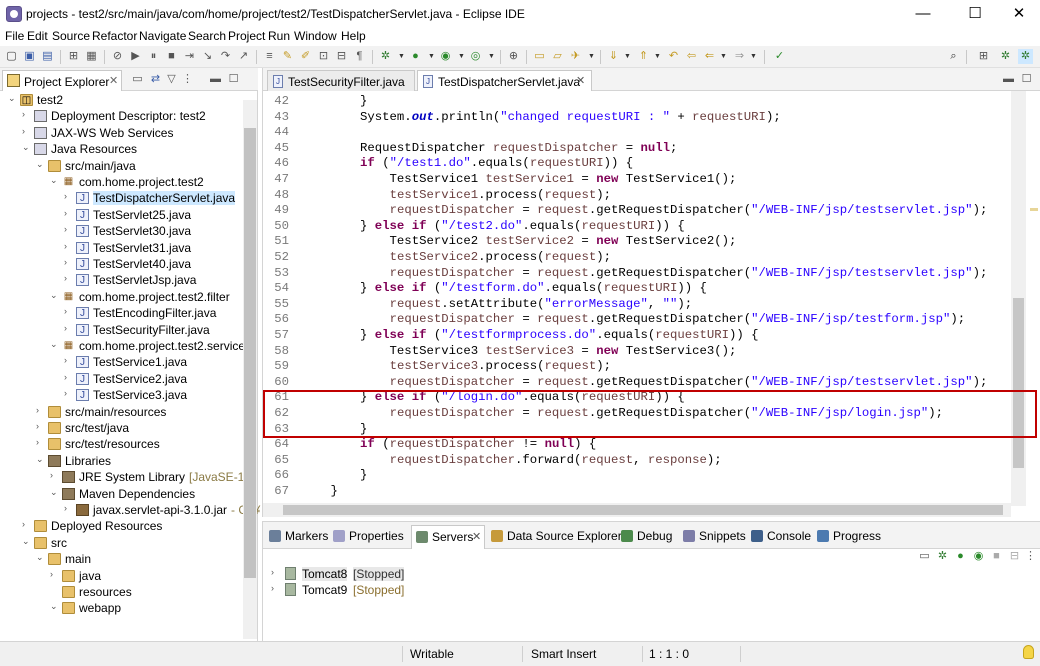 This screenshot has height=666, width=1040. I want to click on tab-project-explorer: Project Explorer ✕, so click(62, 80).